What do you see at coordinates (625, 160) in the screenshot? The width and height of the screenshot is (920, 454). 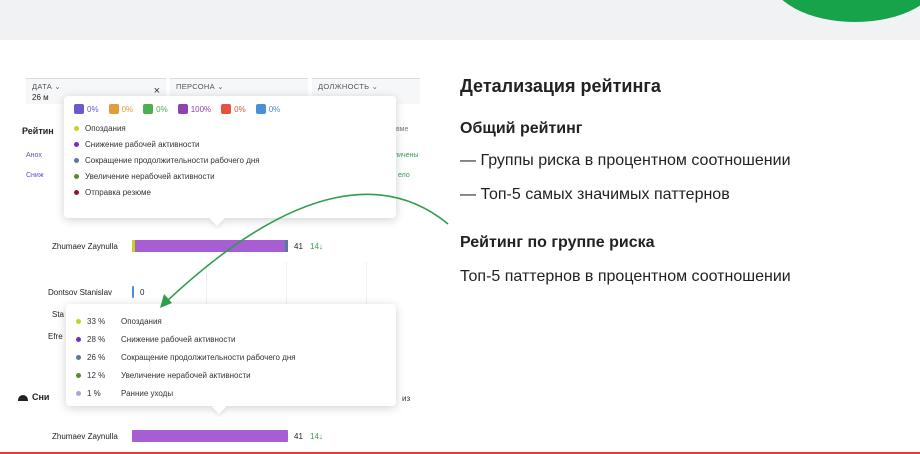 I see `bullet-line: — Группы риска в процентном соотношении` at bounding box center [625, 160].